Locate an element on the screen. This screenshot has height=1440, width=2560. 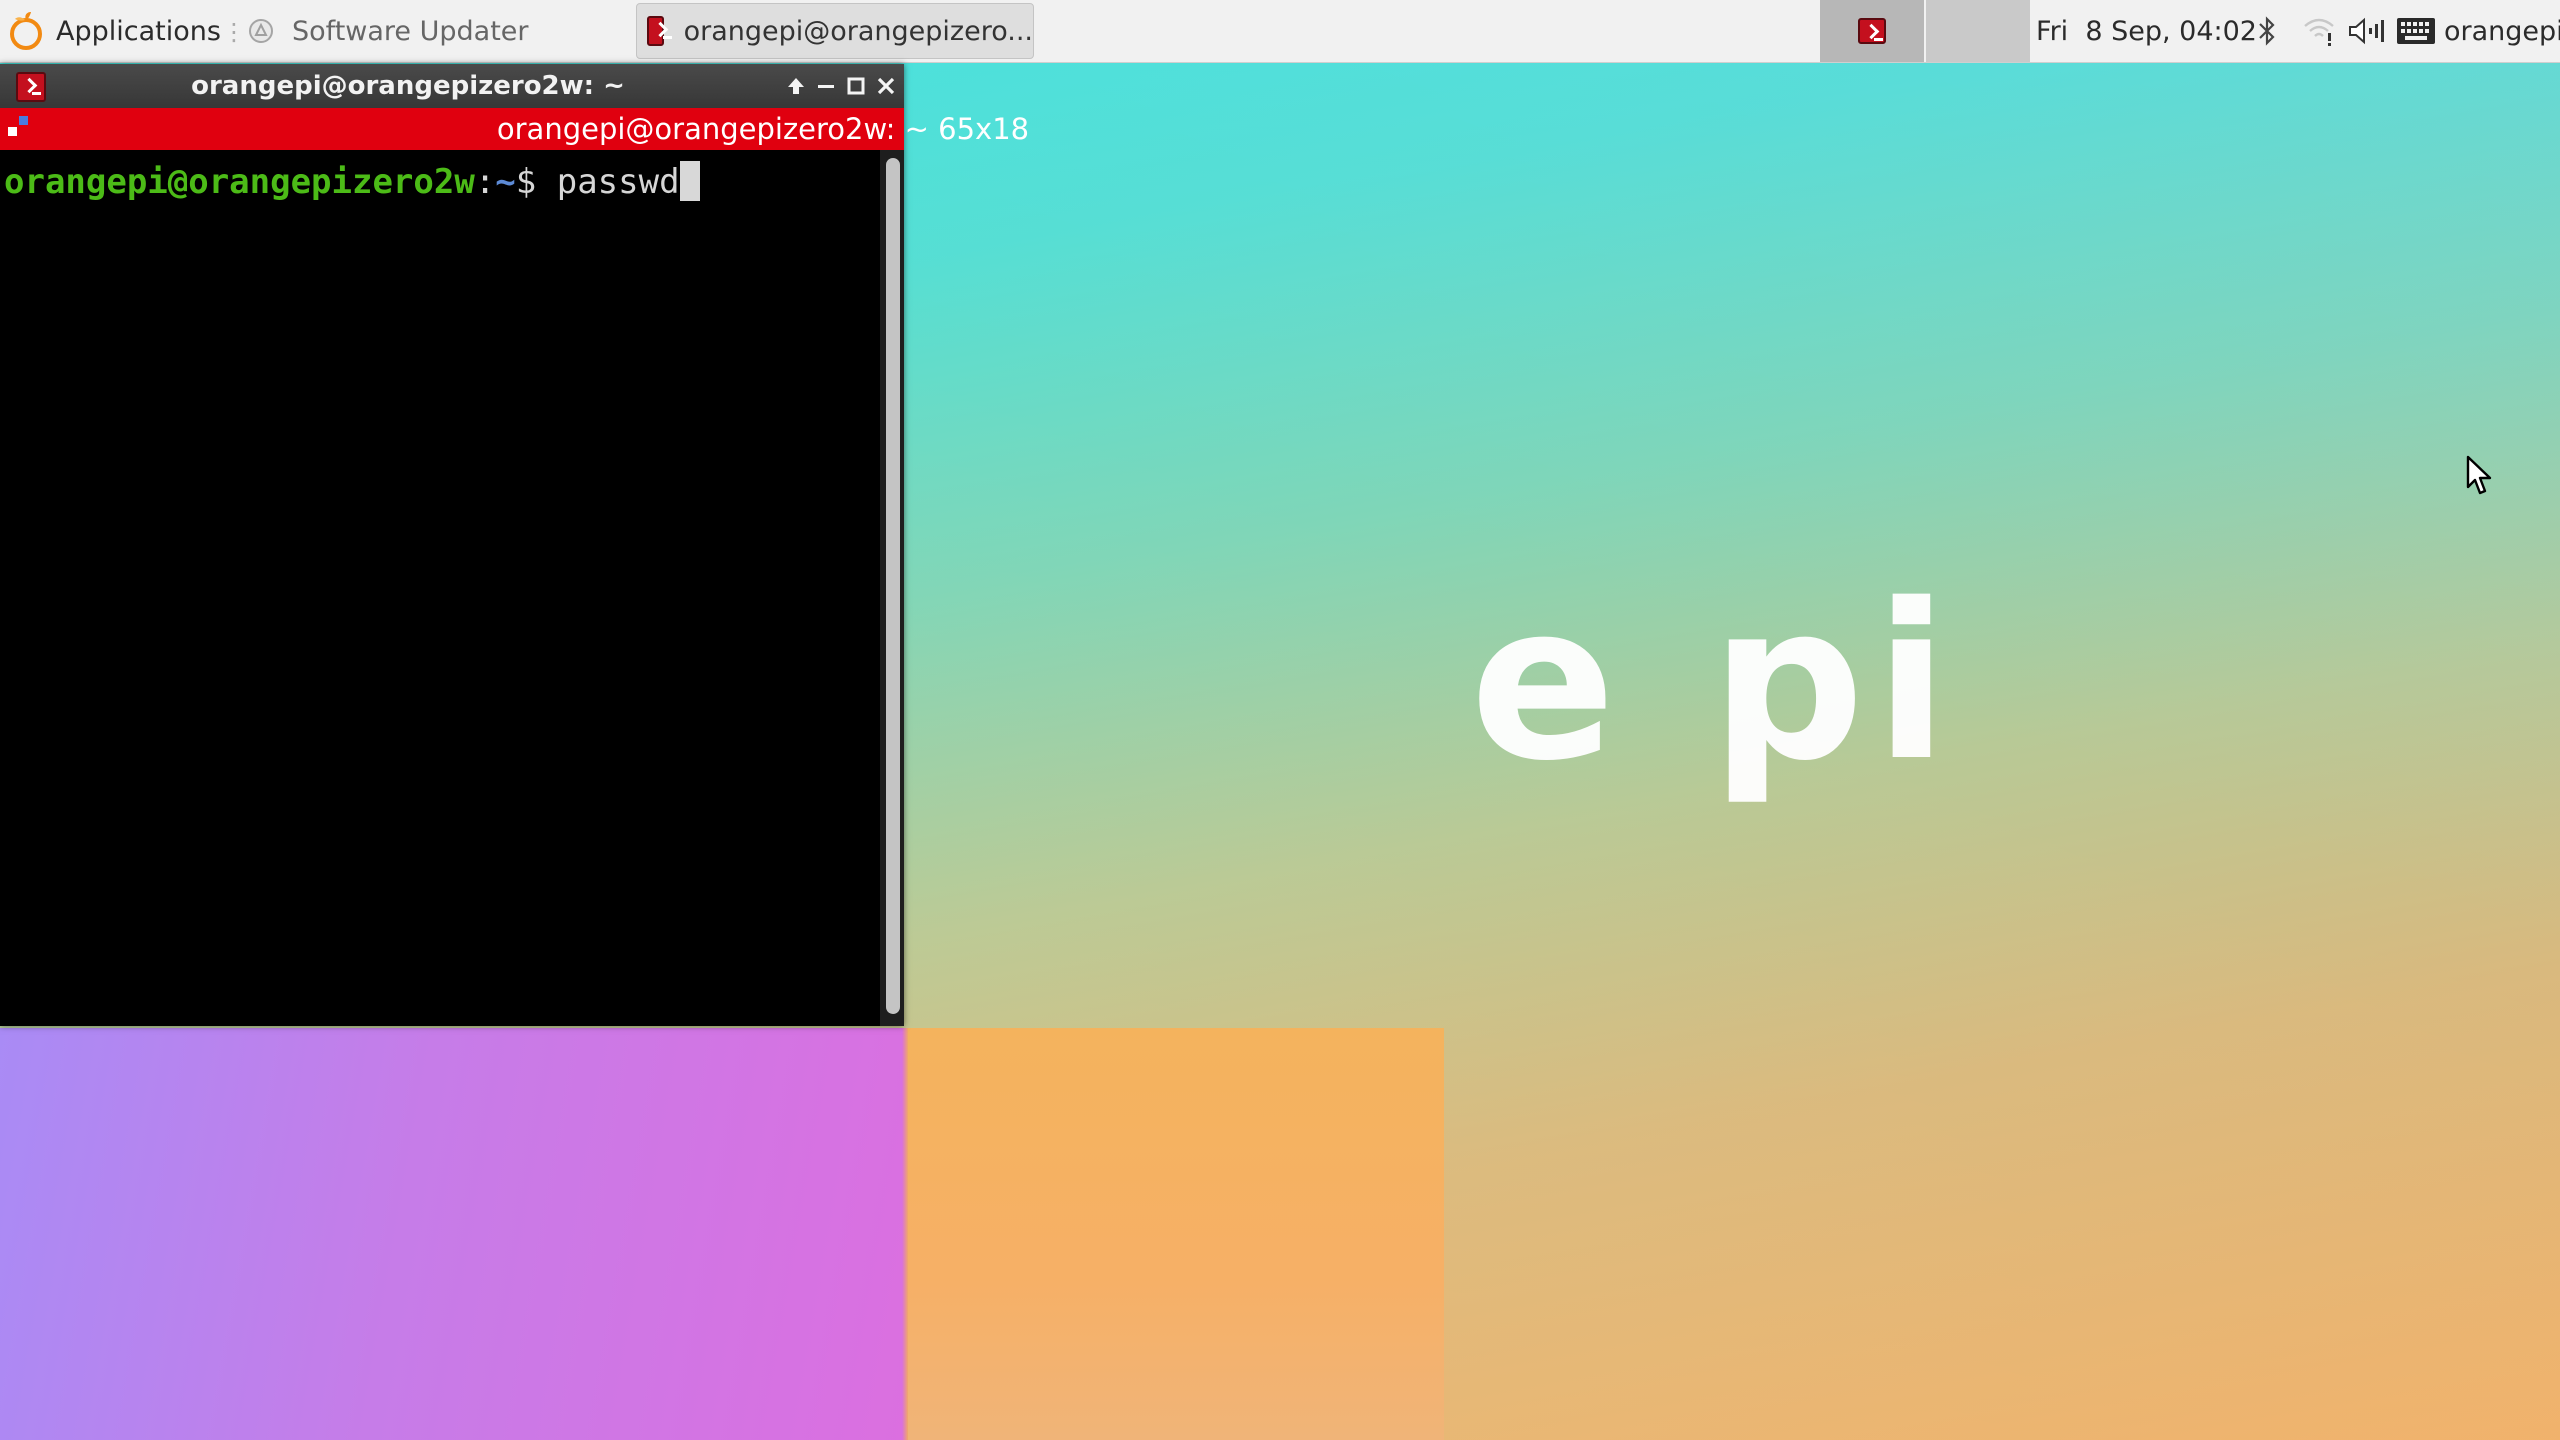
prompt-path: ~ is located at coordinates (505, 182).